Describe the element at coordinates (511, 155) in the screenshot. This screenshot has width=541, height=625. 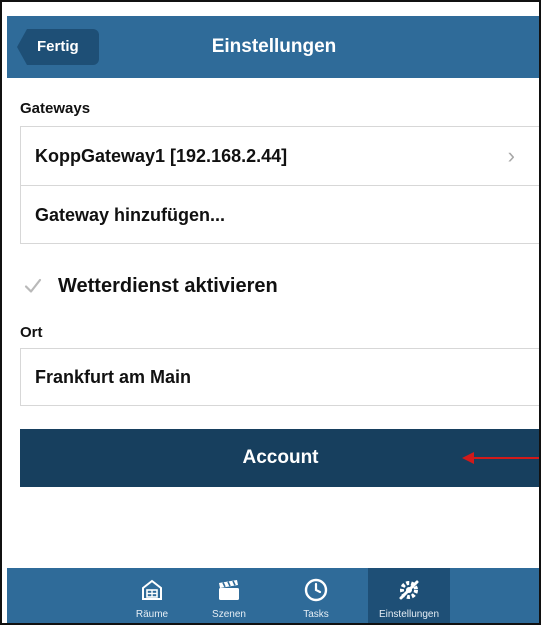
I see `chevron-right-icon: ›` at that location.